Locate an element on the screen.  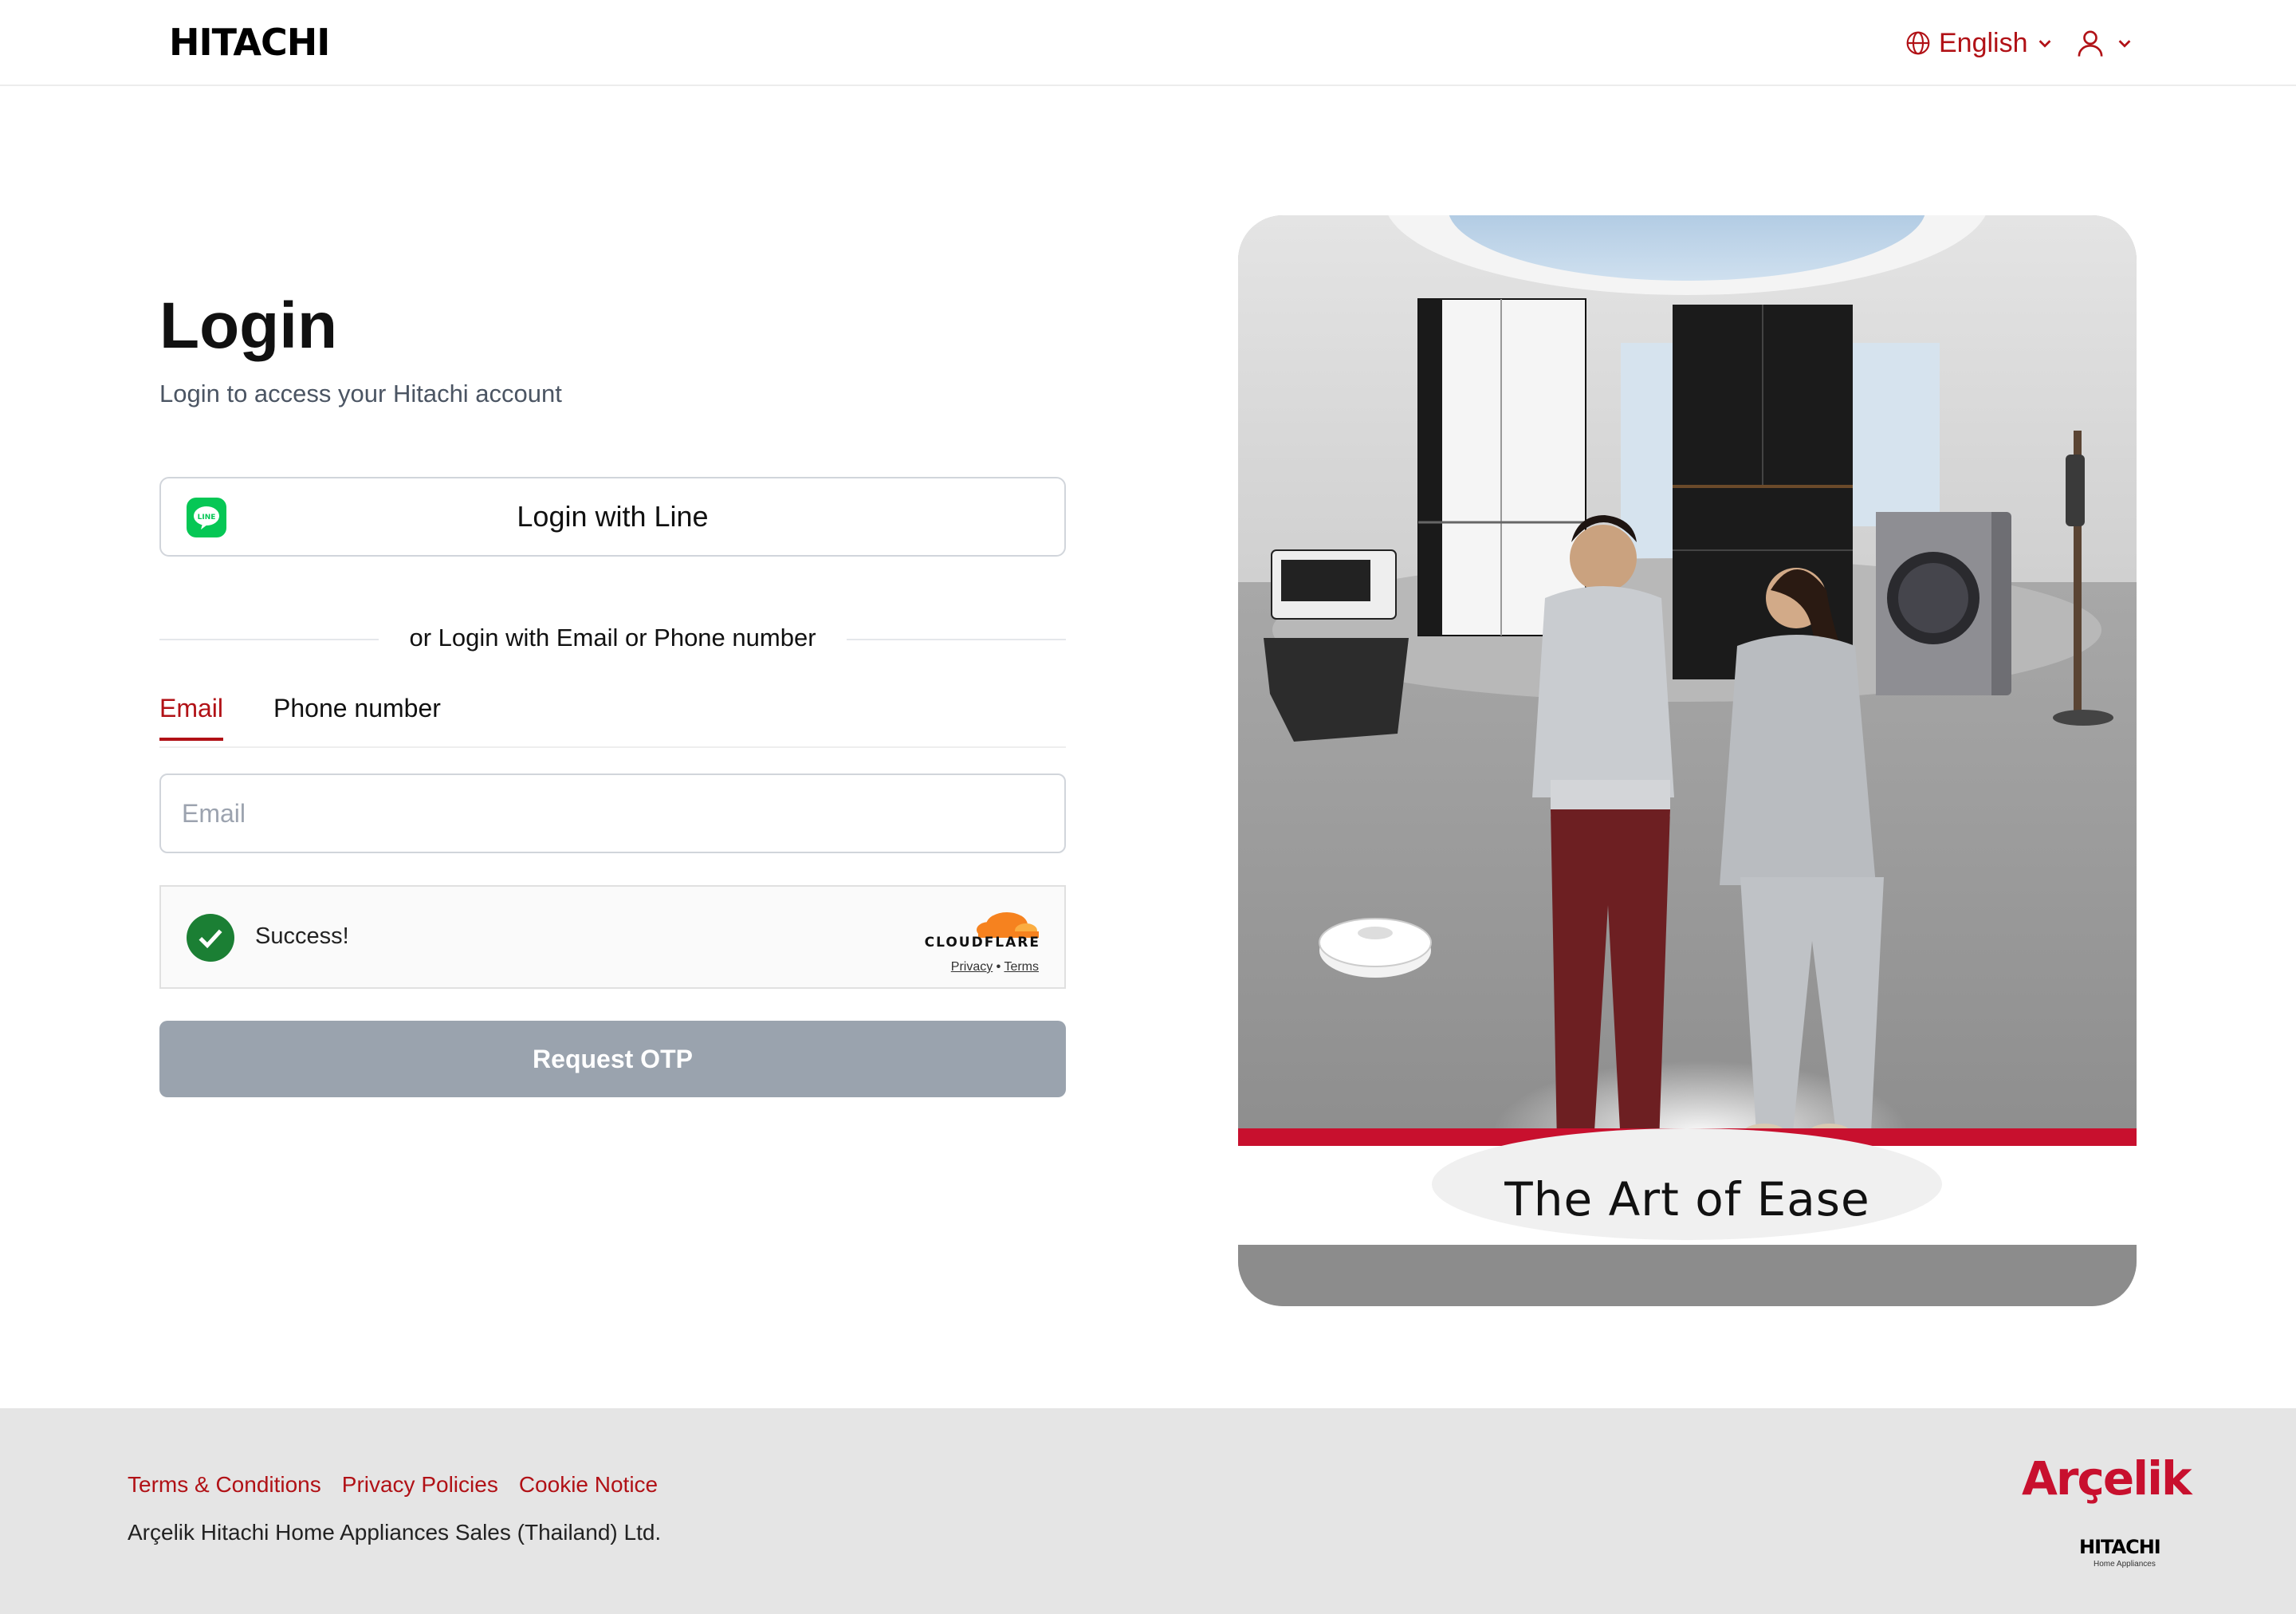
divider-text: or Login with Email or Phone number is located at coordinates (612, 638).